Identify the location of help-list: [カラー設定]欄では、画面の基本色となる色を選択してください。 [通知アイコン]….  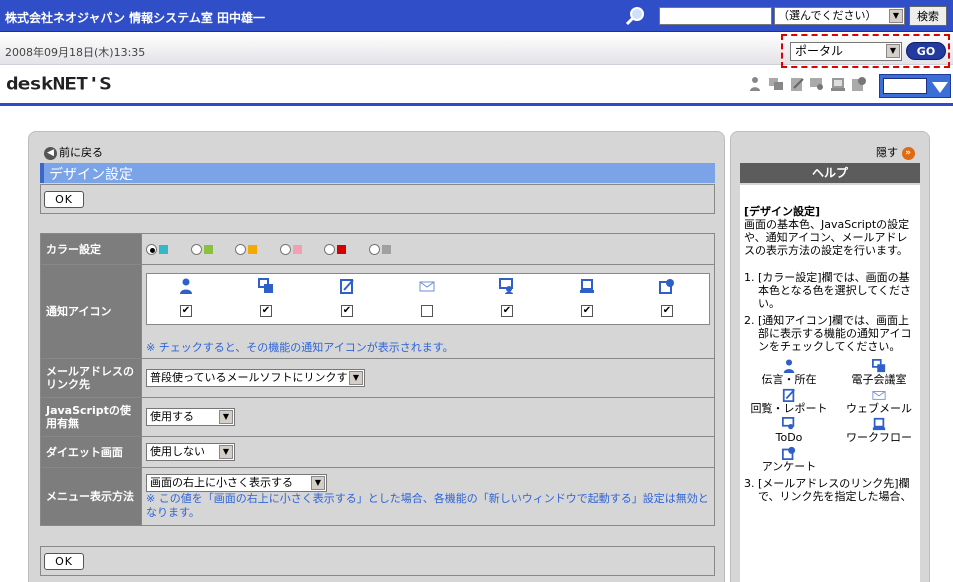
(830, 387).